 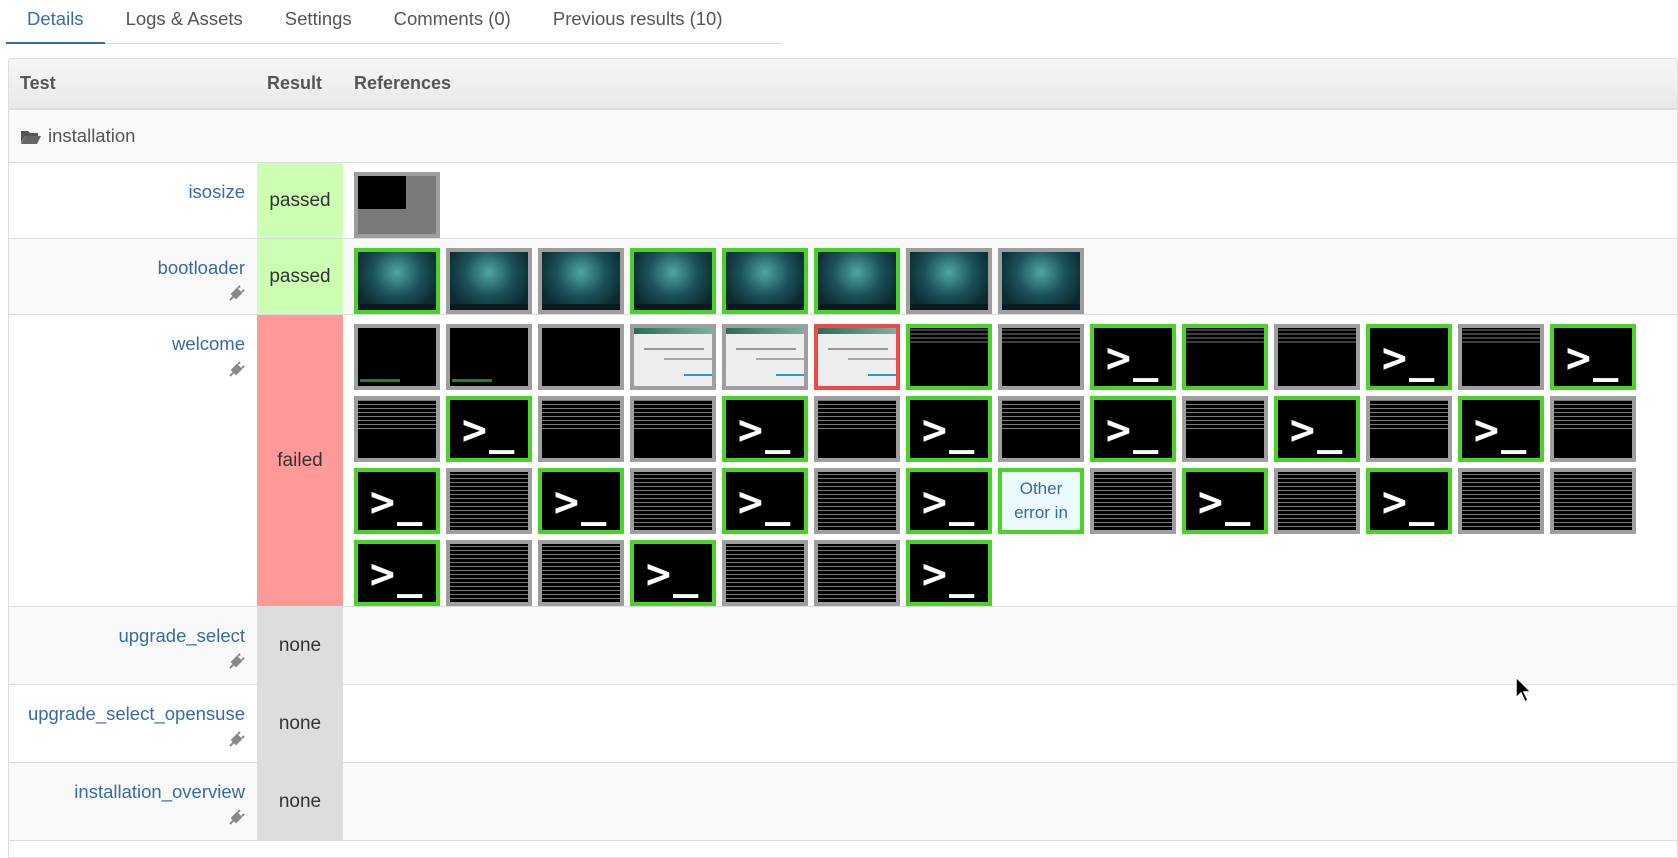 I want to click on test-cell: bootloader, so click(x=133, y=276).